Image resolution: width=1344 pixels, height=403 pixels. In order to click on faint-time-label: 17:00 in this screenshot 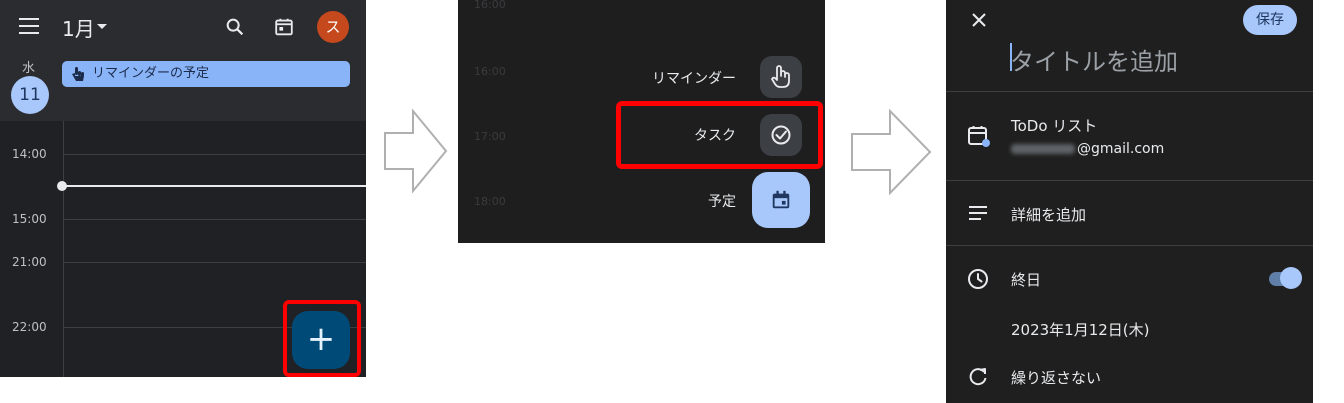, I will do `click(490, 136)`.